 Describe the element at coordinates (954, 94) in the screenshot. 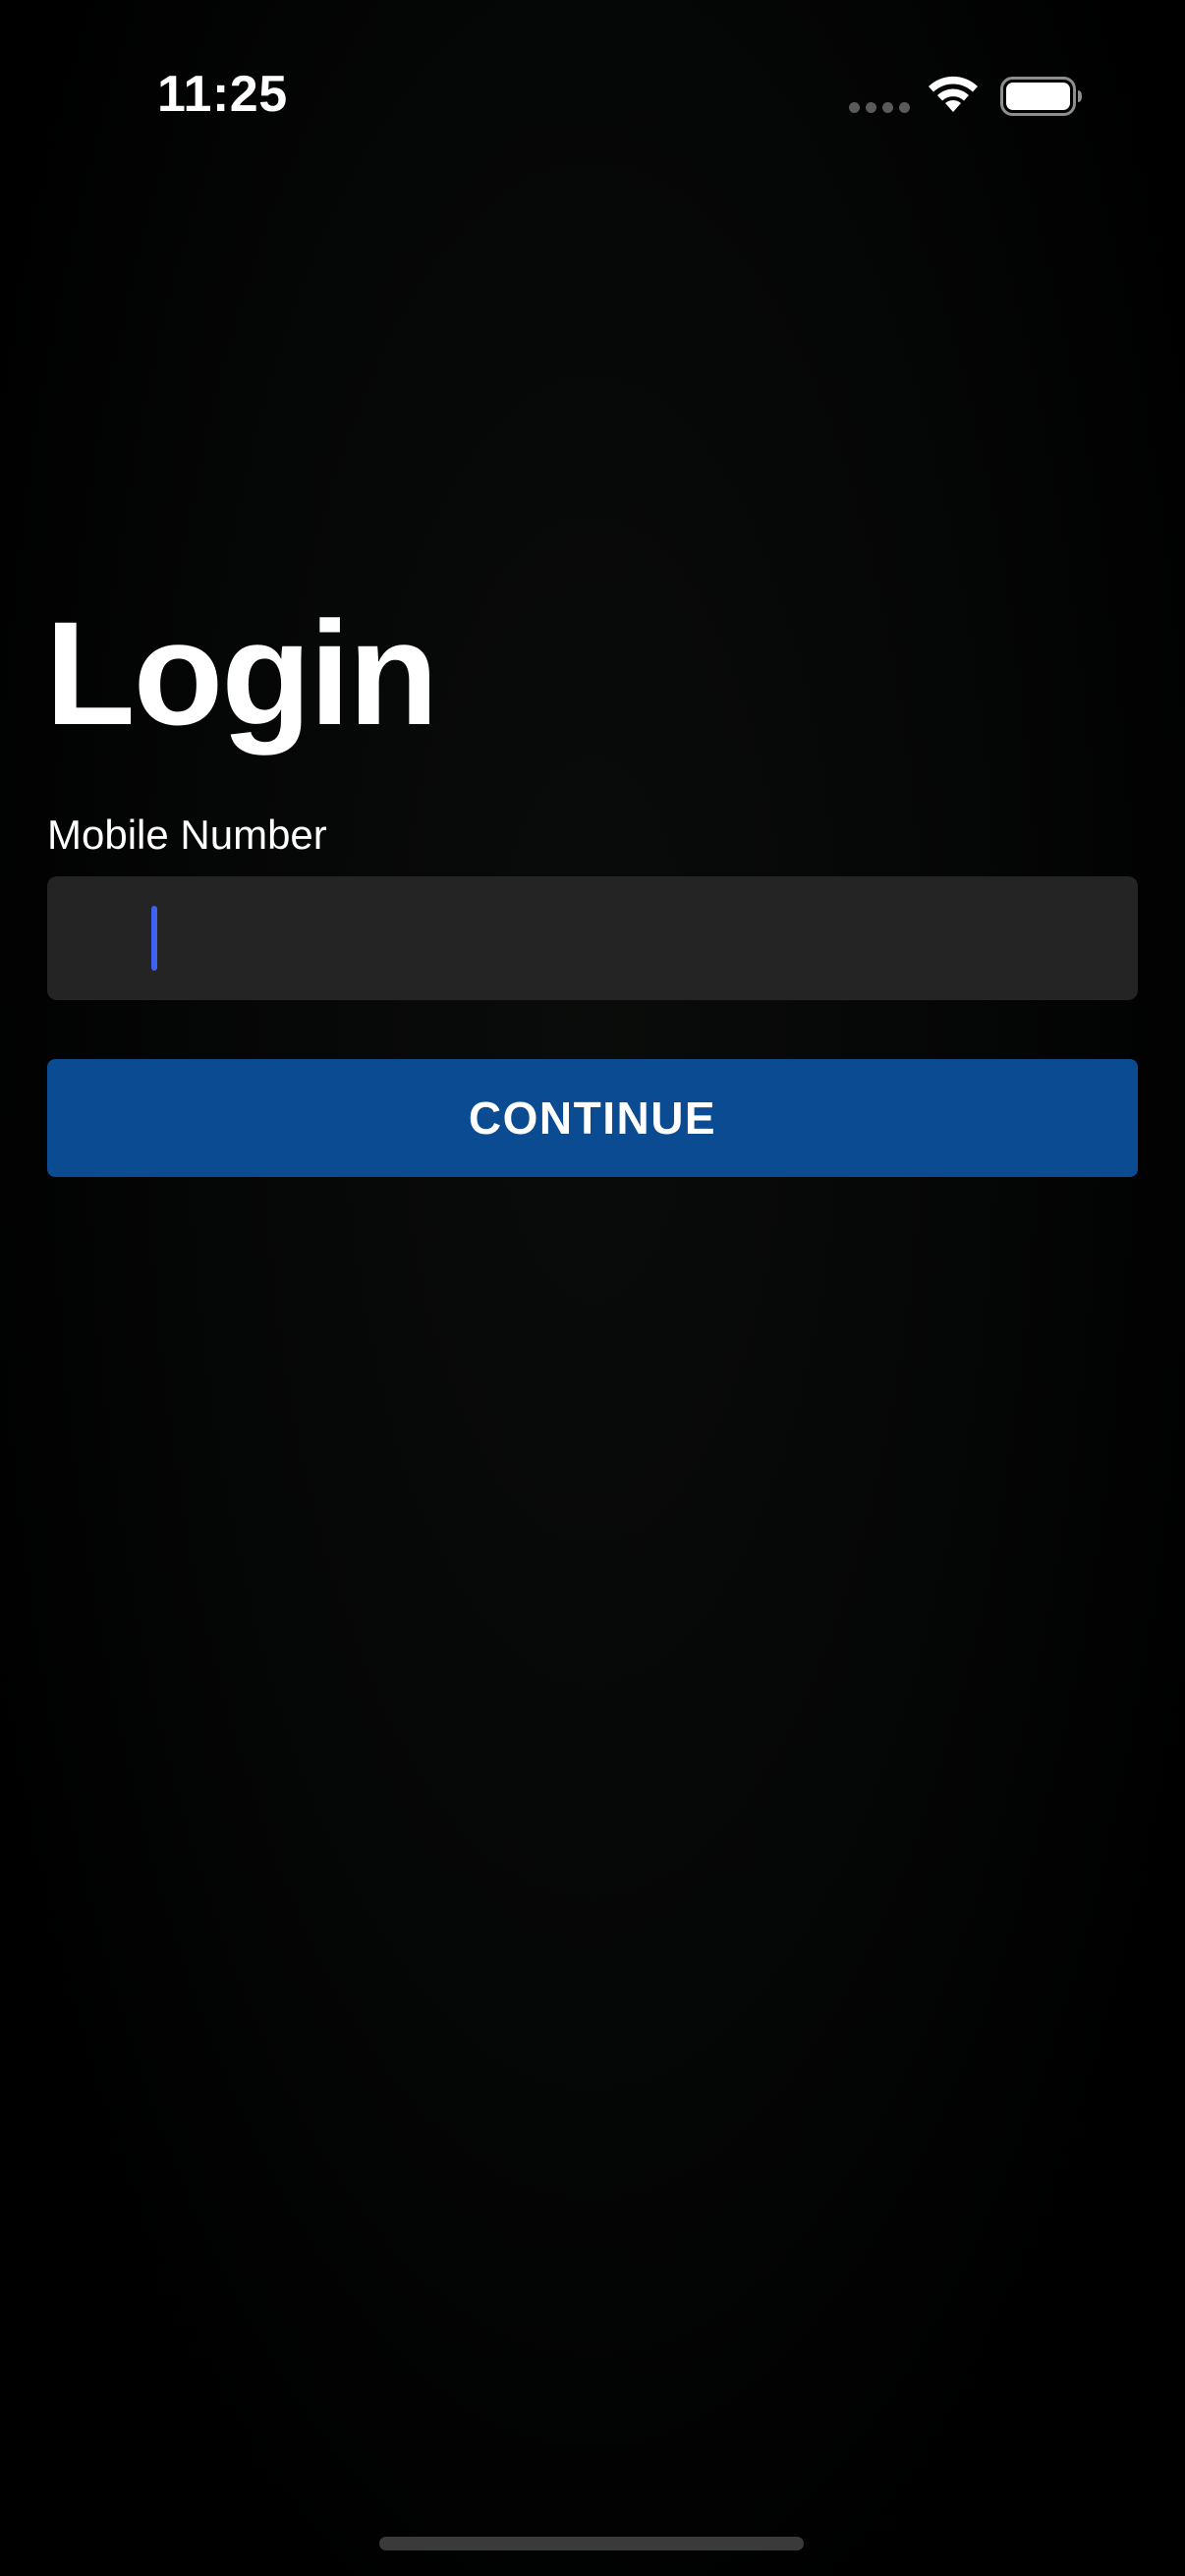

I see `wifi-icon` at that location.